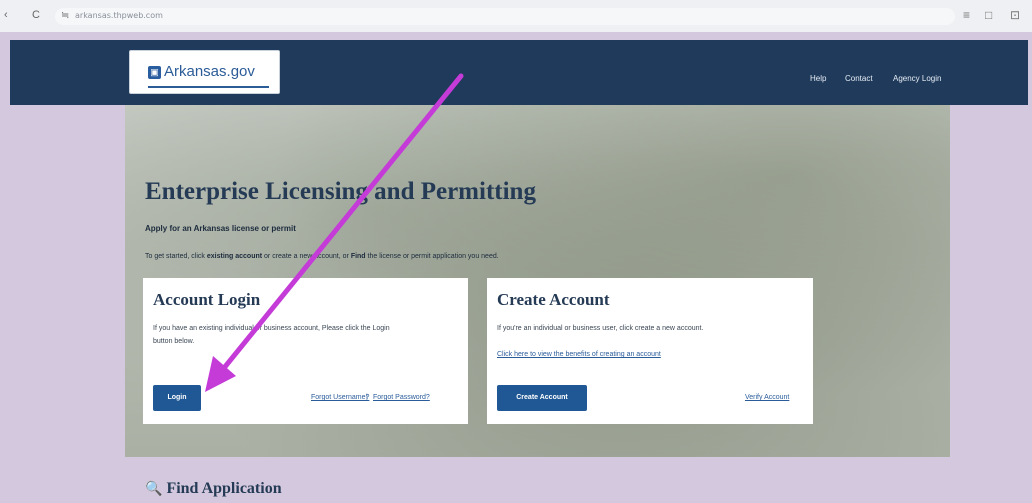 The width and height of the screenshot is (1032, 503). What do you see at coordinates (342, 222) in the screenshot?
I see `annotation-arrow-shaft` at bounding box center [342, 222].